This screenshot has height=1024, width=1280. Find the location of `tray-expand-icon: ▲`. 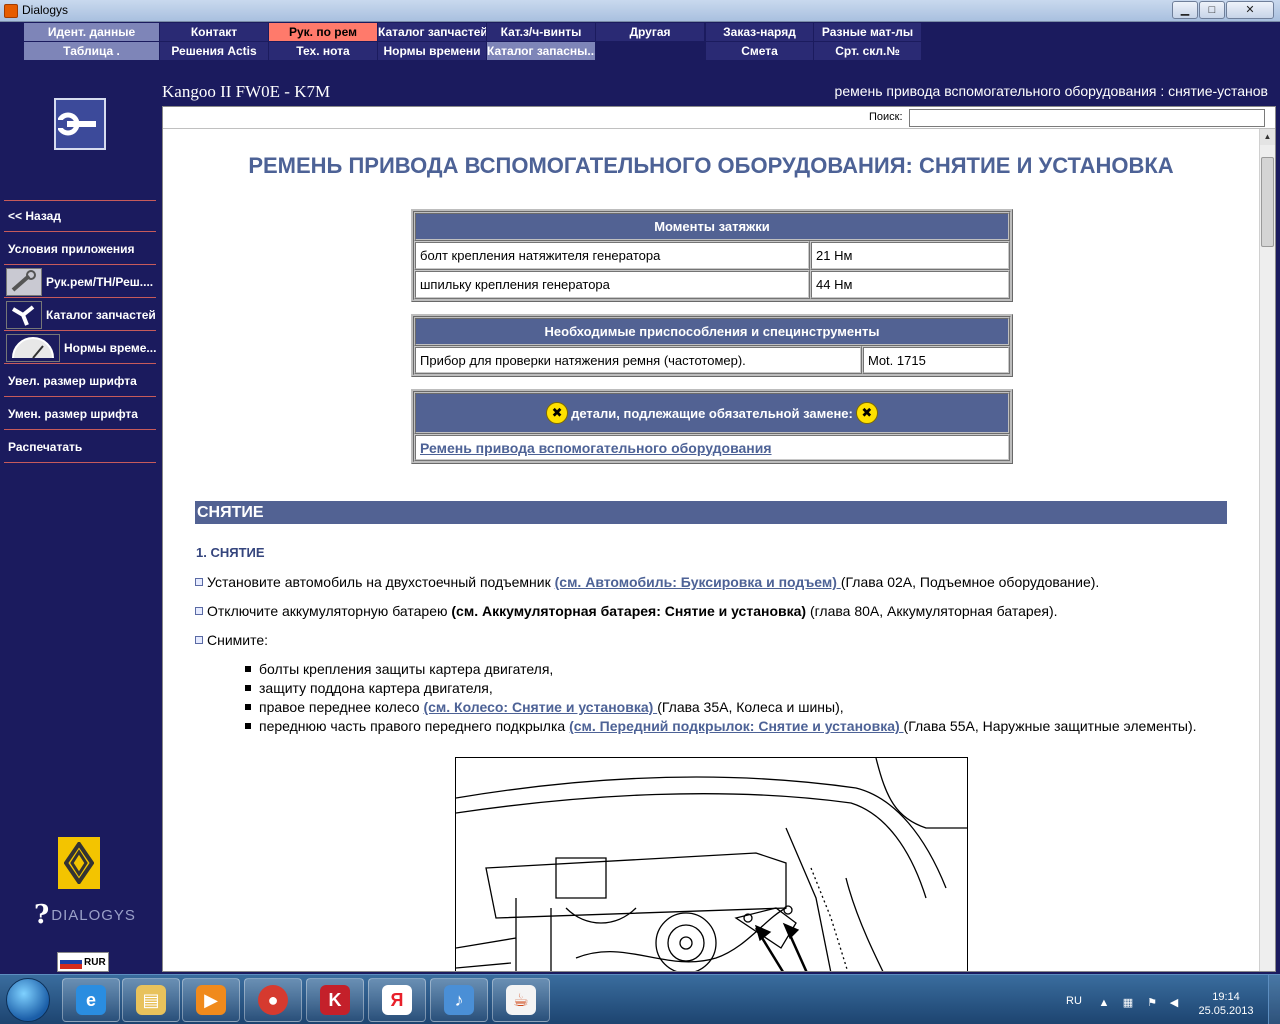

tray-expand-icon: ▲ is located at coordinates (1104, 1003).